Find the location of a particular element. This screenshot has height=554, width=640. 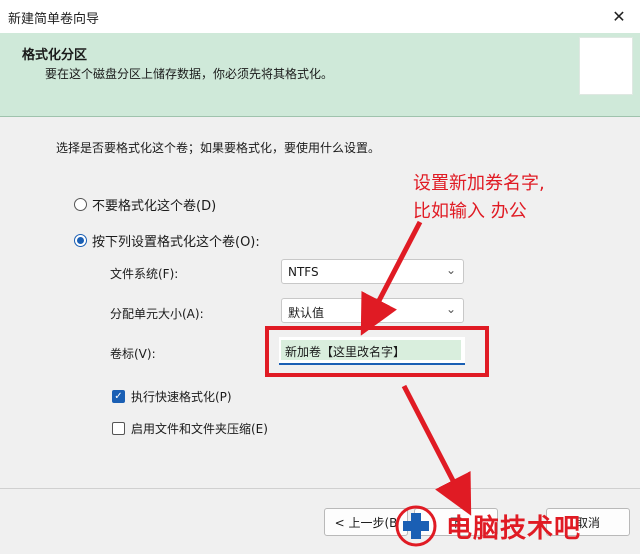

annotation-arrows is located at coordinates (416, 368).